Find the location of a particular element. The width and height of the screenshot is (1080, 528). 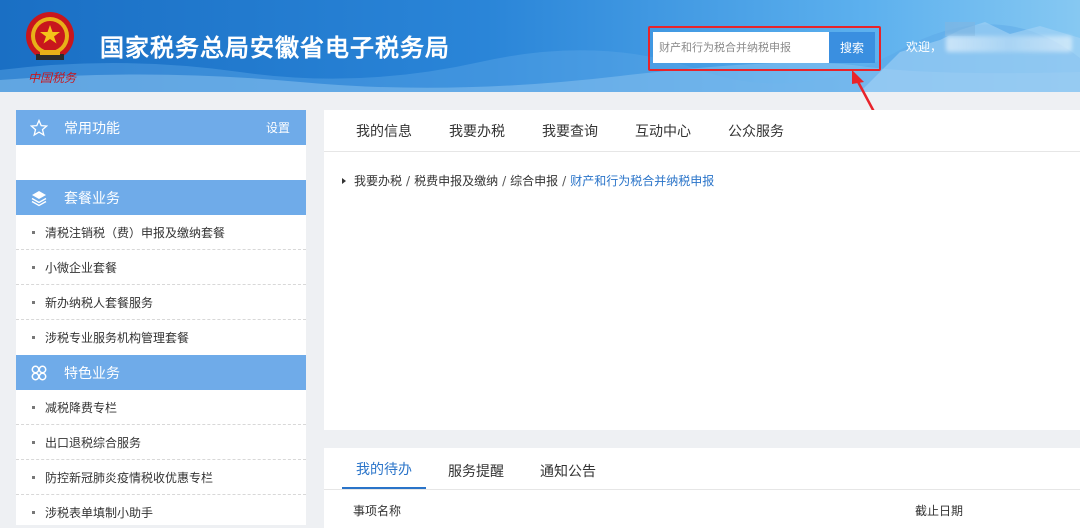

sidebar-head-common: 常用功能 设置 is located at coordinates (161, 127).